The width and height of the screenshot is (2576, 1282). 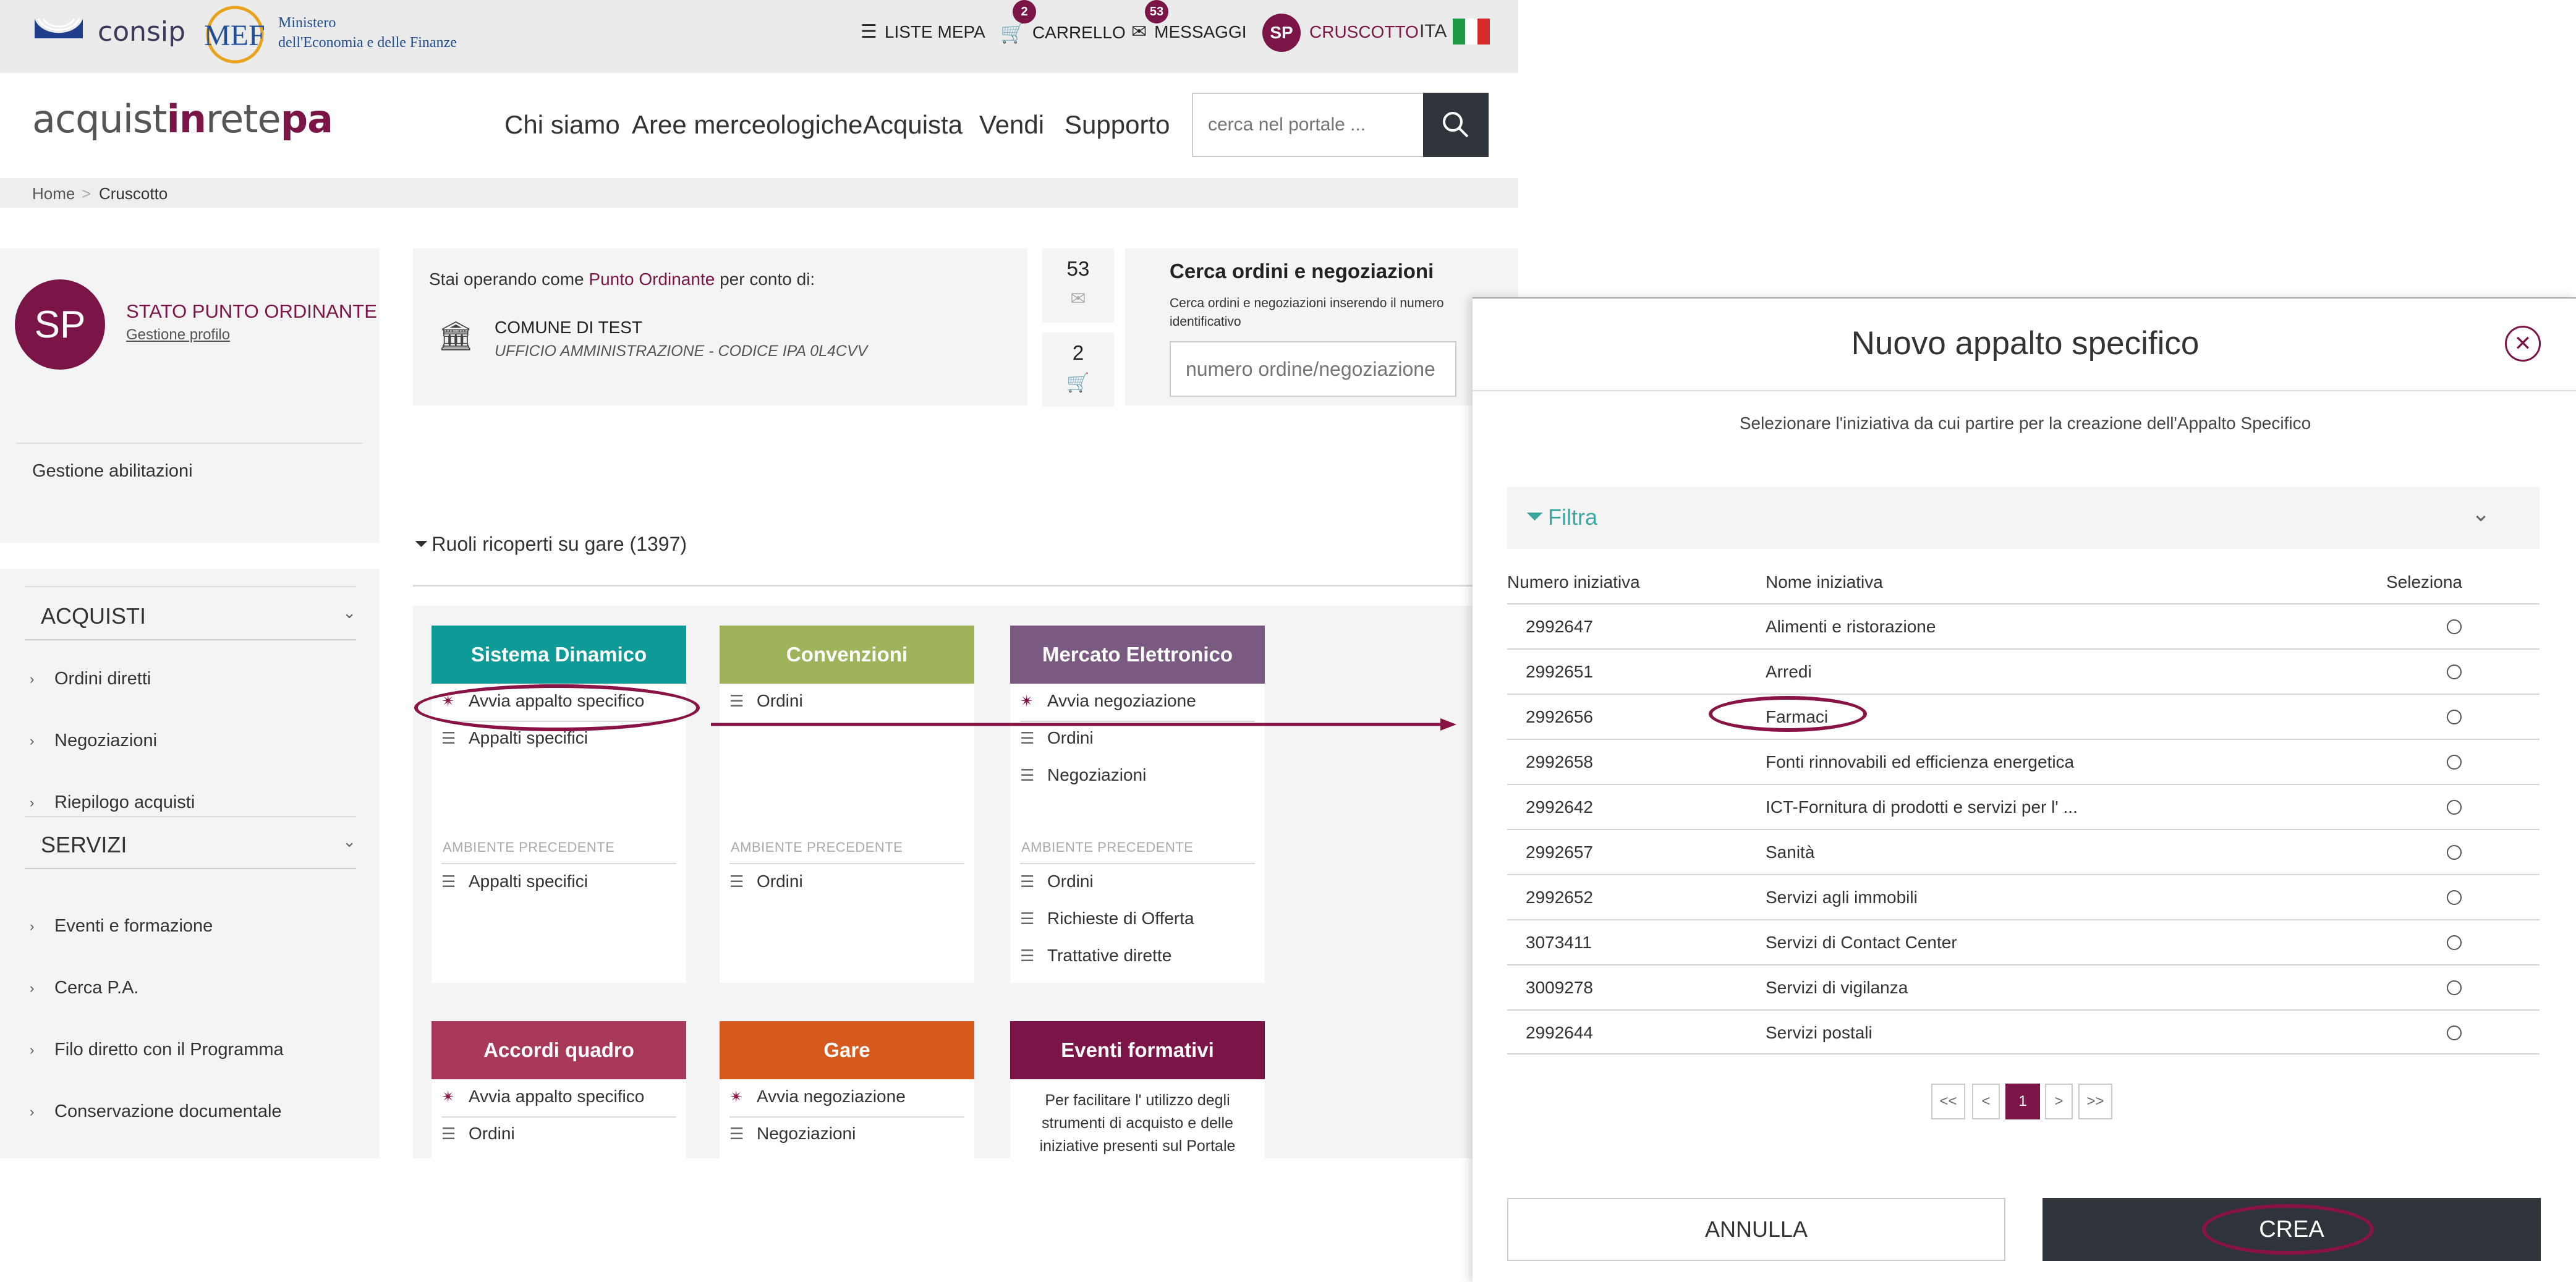 What do you see at coordinates (831, 1097) in the screenshot?
I see `gare-avvia-label: Avvia negoziazione` at bounding box center [831, 1097].